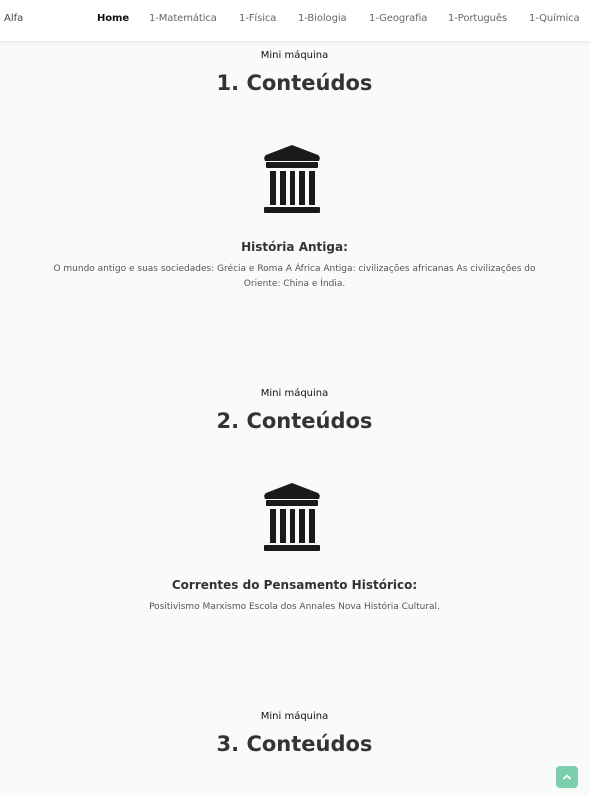 The image size is (589, 796). Describe the element at coordinates (322, 18) in the screenshot. I see `nav-link-biologia: 1-Biologia` at that location.